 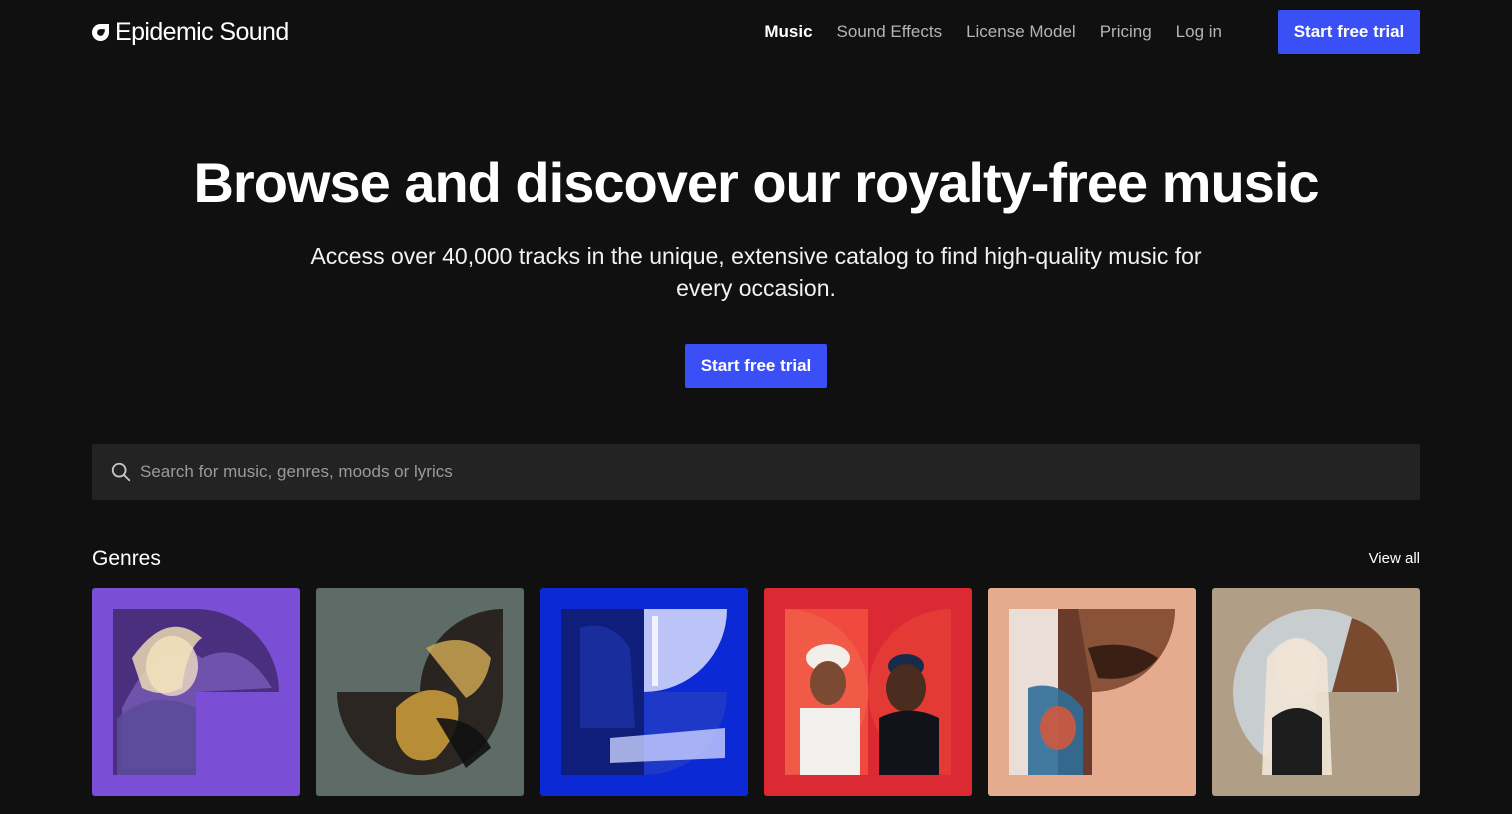 I want to click on nav-item-pricing: Pricing, so click(x=1126, y=32).